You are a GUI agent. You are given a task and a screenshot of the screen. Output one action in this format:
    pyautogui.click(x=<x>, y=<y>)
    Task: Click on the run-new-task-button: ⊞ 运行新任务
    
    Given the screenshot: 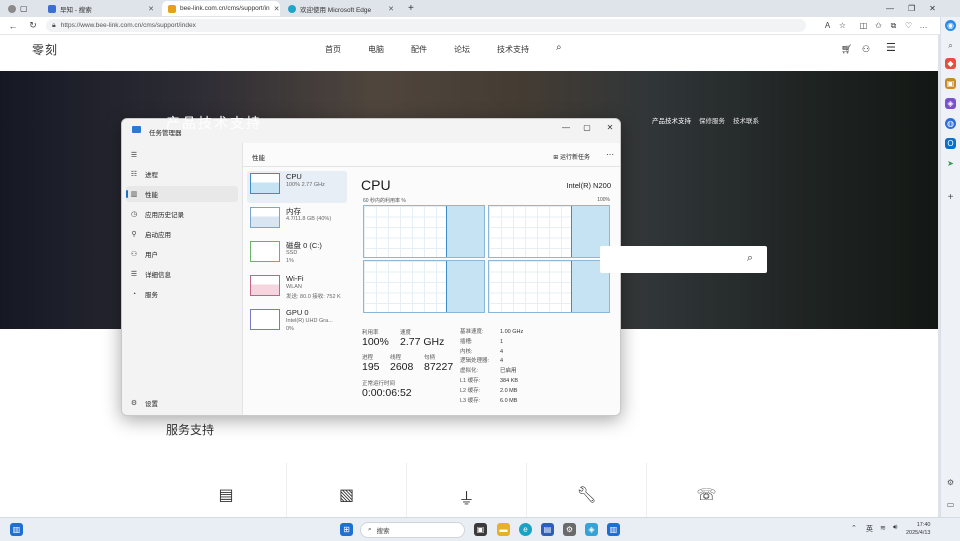 What is the action you would take?
    pyautogui.click(x=571, y=156)
    